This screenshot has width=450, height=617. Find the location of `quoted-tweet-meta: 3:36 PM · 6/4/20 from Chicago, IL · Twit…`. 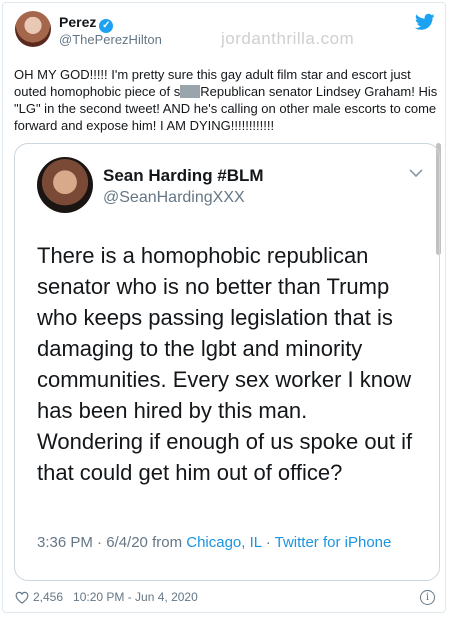

quoted-tweet-meta: 3:36 PM · 6/4/20 from Chicago, IL · Twit… is located at coordinates (227, 542).